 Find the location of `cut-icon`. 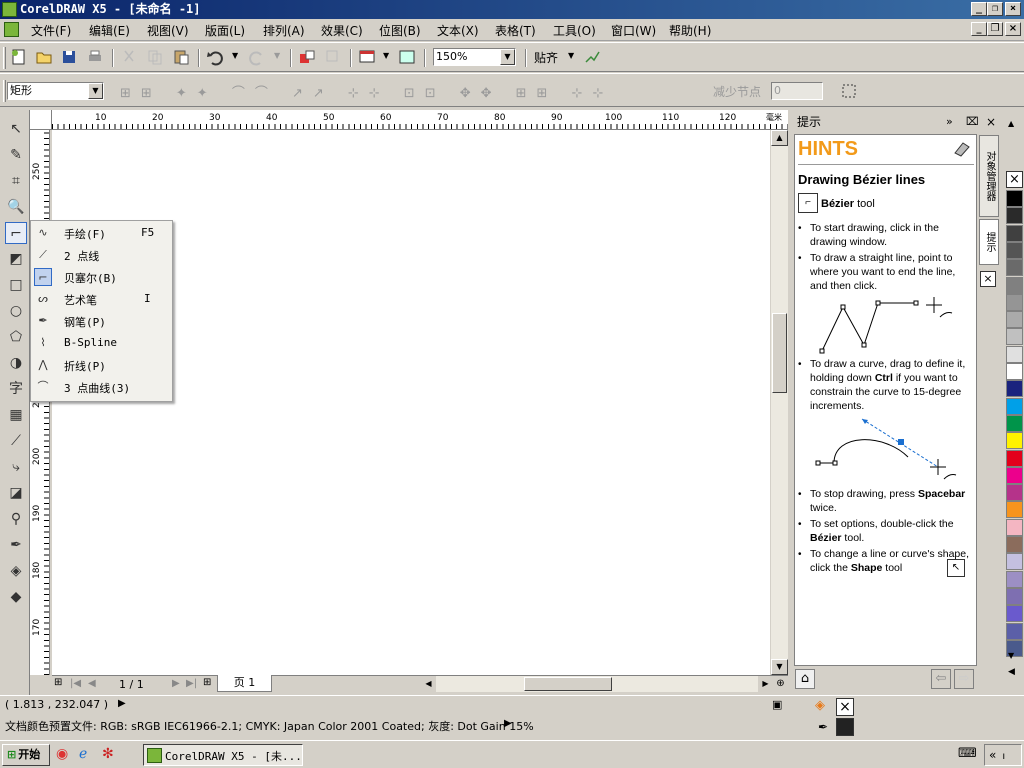

cut-icon is located at coordinates (129, 57).